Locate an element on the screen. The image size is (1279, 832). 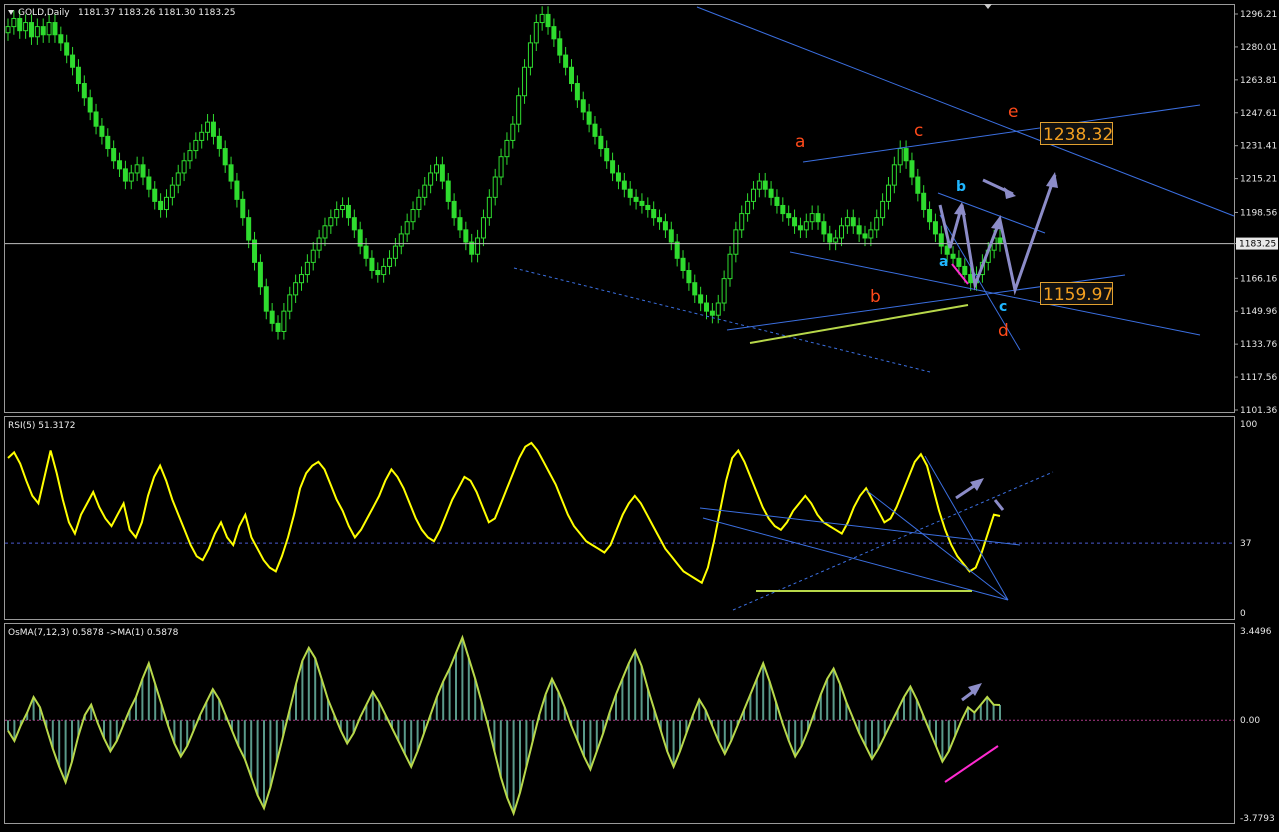
price-lime-line is located at coordinates (859, 324).